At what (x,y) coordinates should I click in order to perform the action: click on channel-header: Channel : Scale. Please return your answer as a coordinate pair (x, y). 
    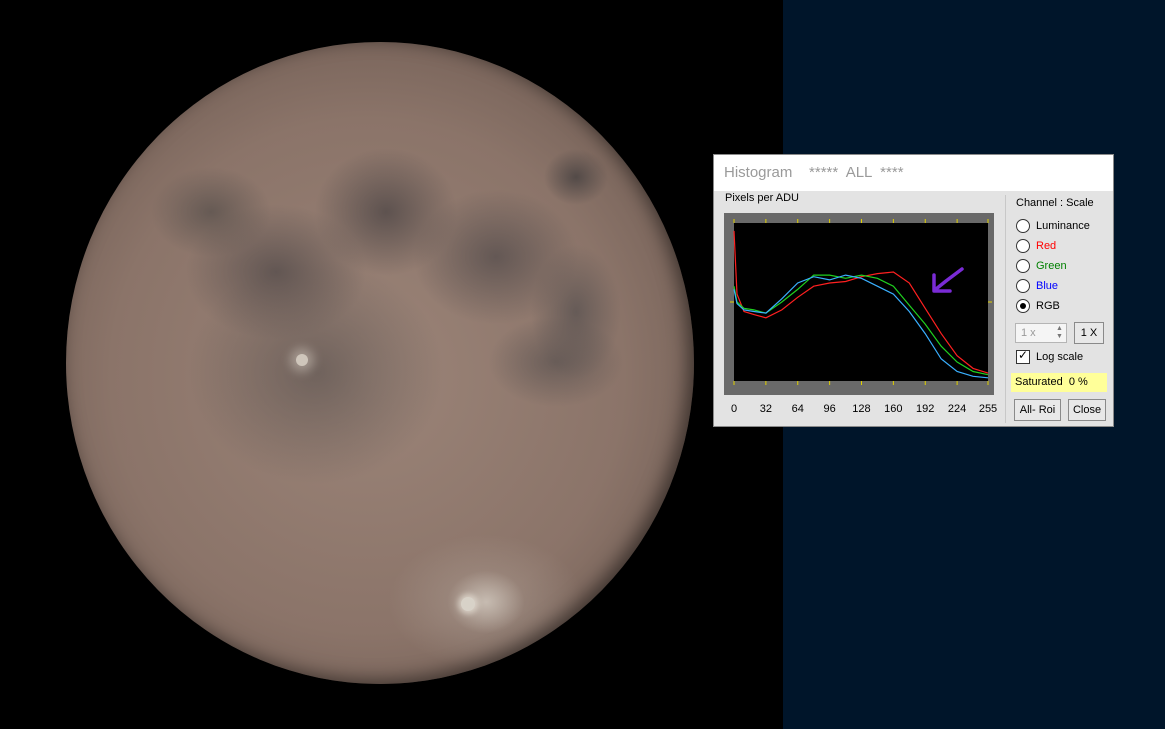
    Looking at the image, I should click on (1055, 203).